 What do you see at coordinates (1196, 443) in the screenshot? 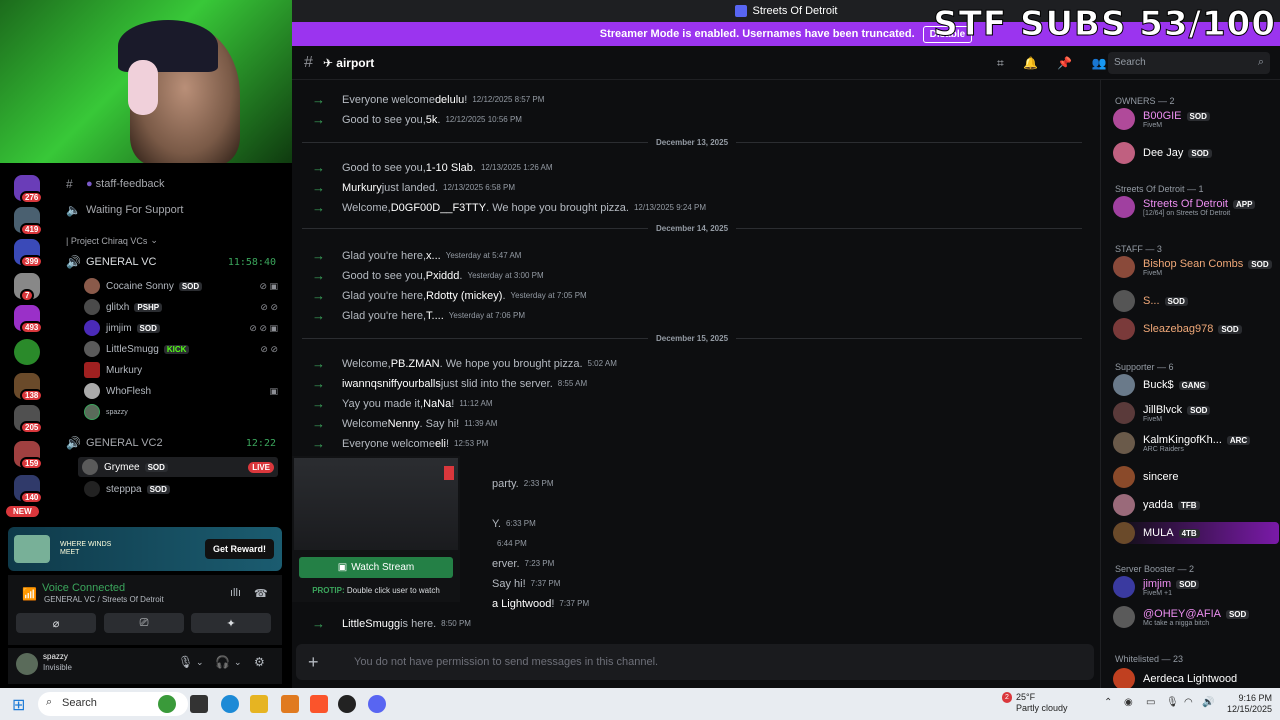
I see `member-item: KalmKingofKh... ARC ARC Raiders` at bounding box center [1196, 443].